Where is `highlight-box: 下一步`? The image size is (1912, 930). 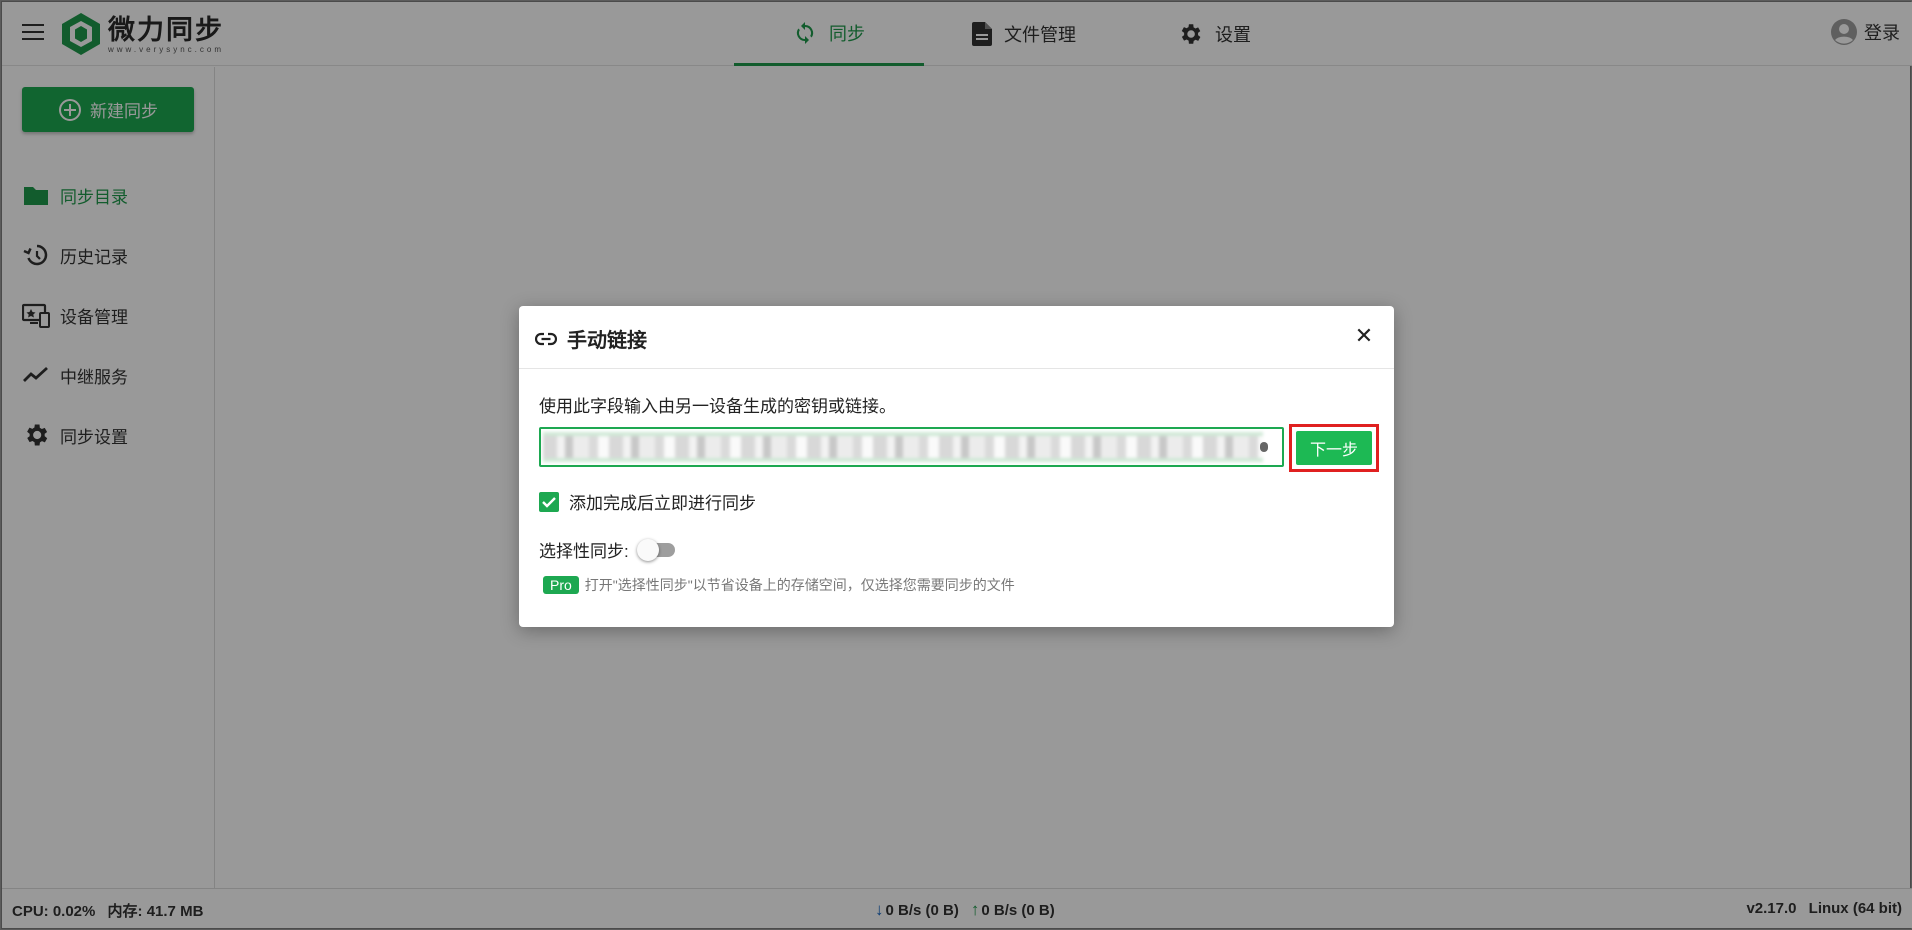
highlight-box: 下一步 is located at coordinates (1334, 448).